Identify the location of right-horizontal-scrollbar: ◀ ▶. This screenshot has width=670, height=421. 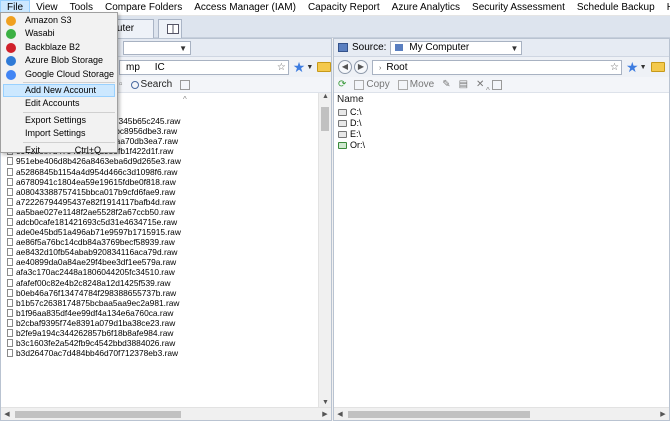
(501, 413).